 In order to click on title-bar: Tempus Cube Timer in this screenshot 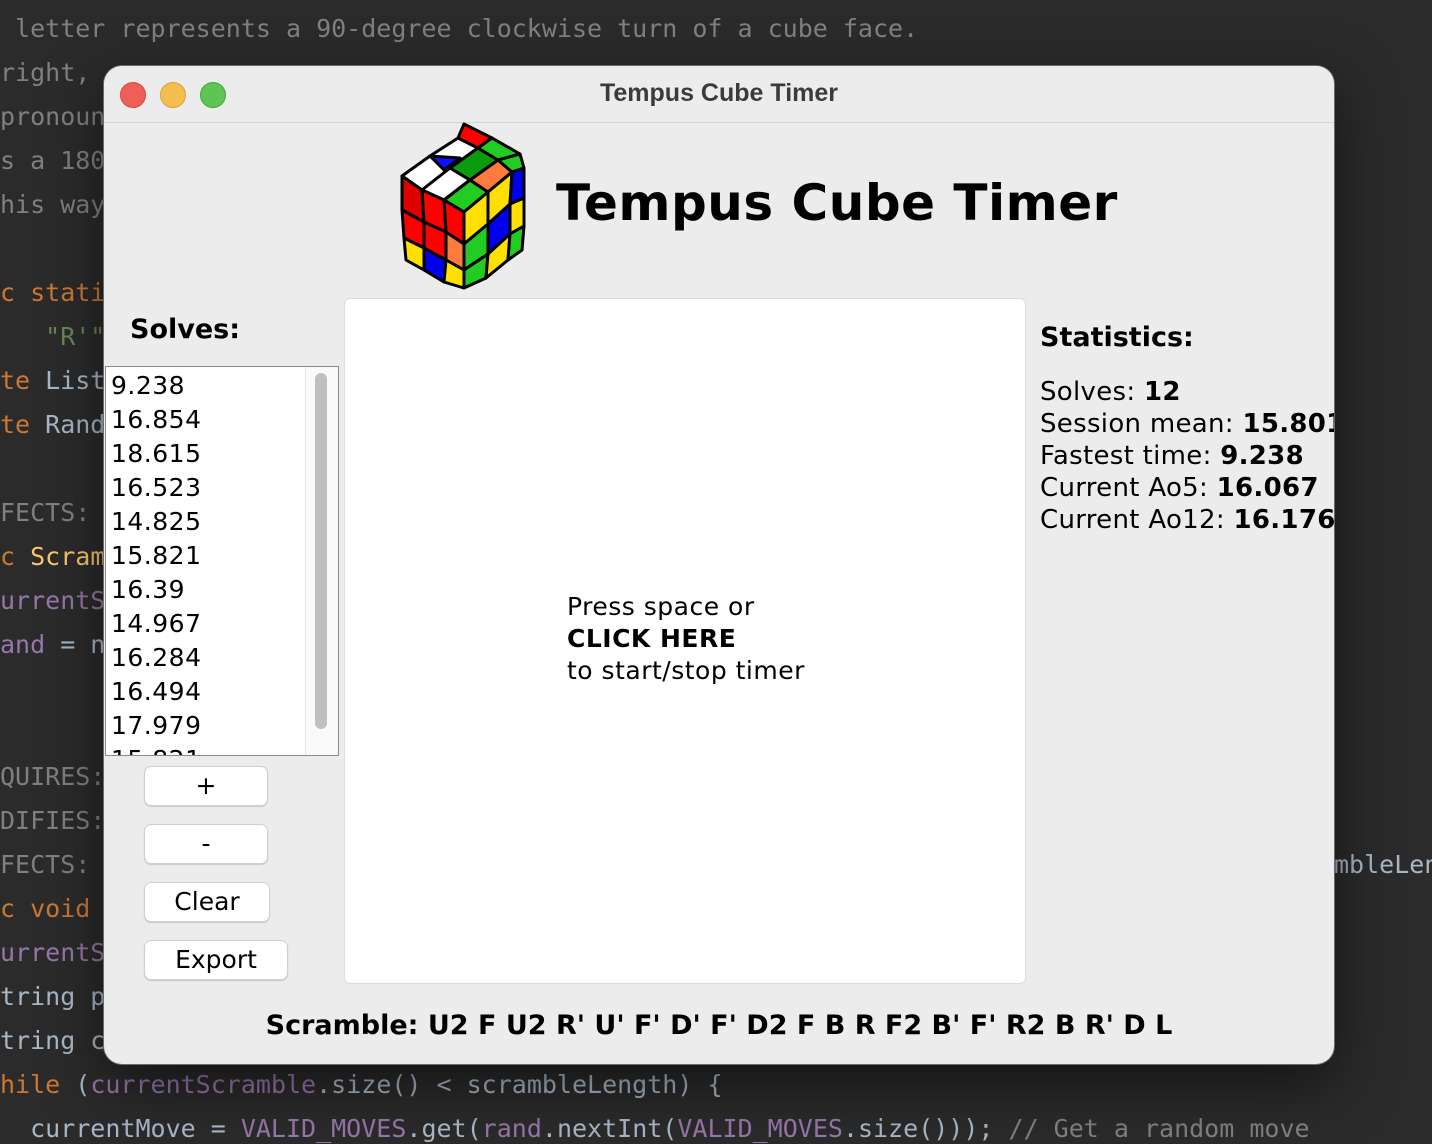, I will do `click(719, 94)`.